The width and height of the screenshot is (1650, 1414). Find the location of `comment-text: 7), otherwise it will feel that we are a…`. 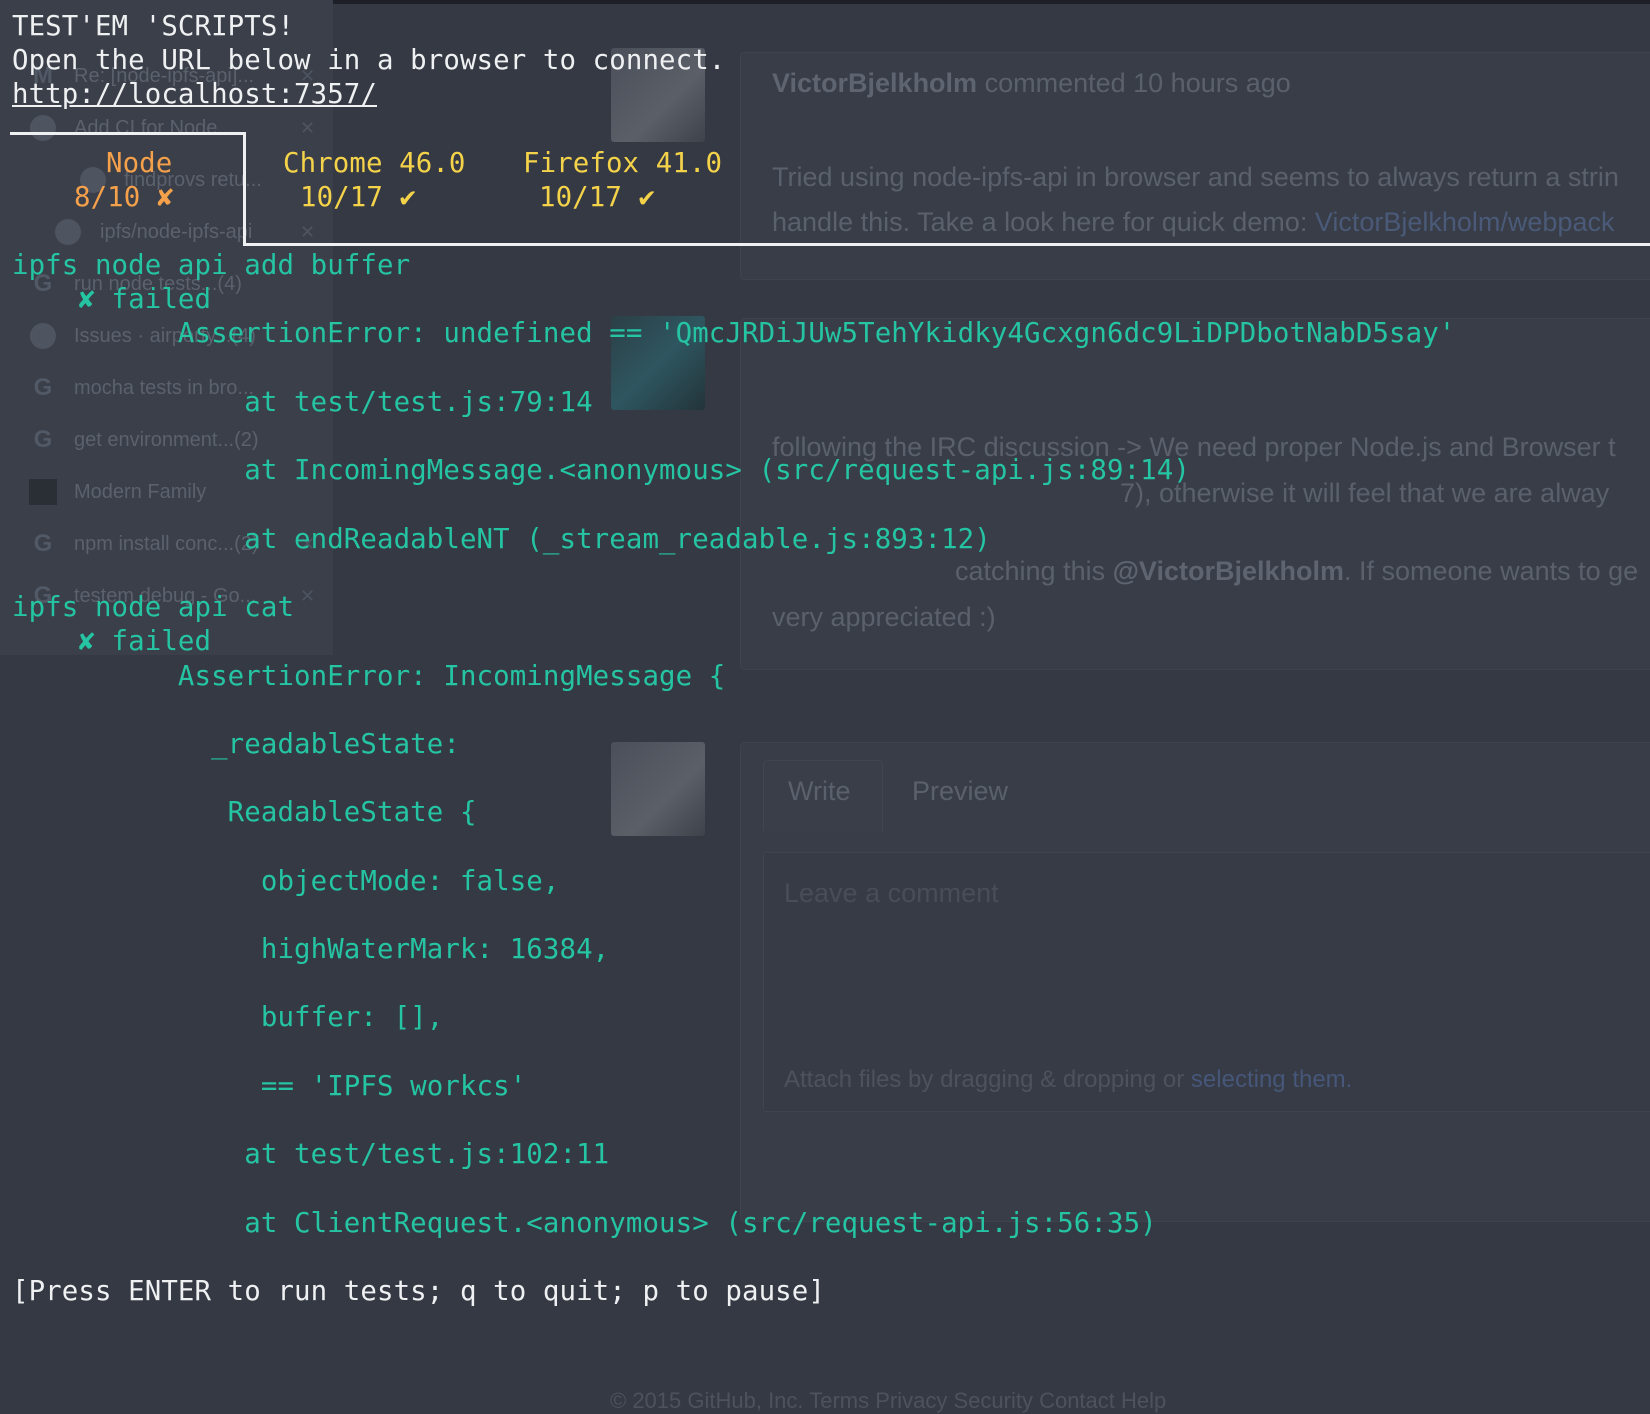

comment-text: 7), otherwise it will feel that we are a… is located at coordinates (1365, 493).